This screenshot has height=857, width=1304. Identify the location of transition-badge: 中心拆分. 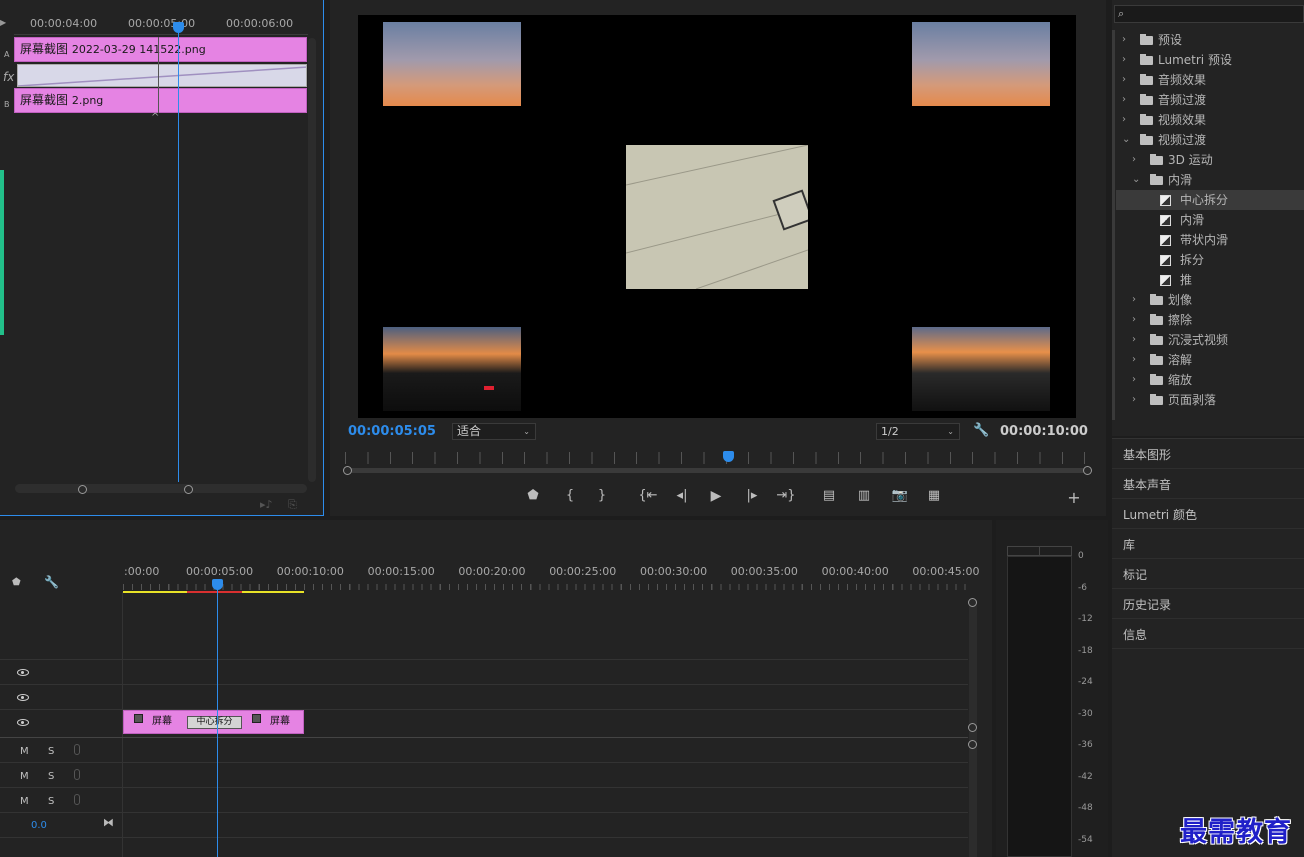
(214, 722).